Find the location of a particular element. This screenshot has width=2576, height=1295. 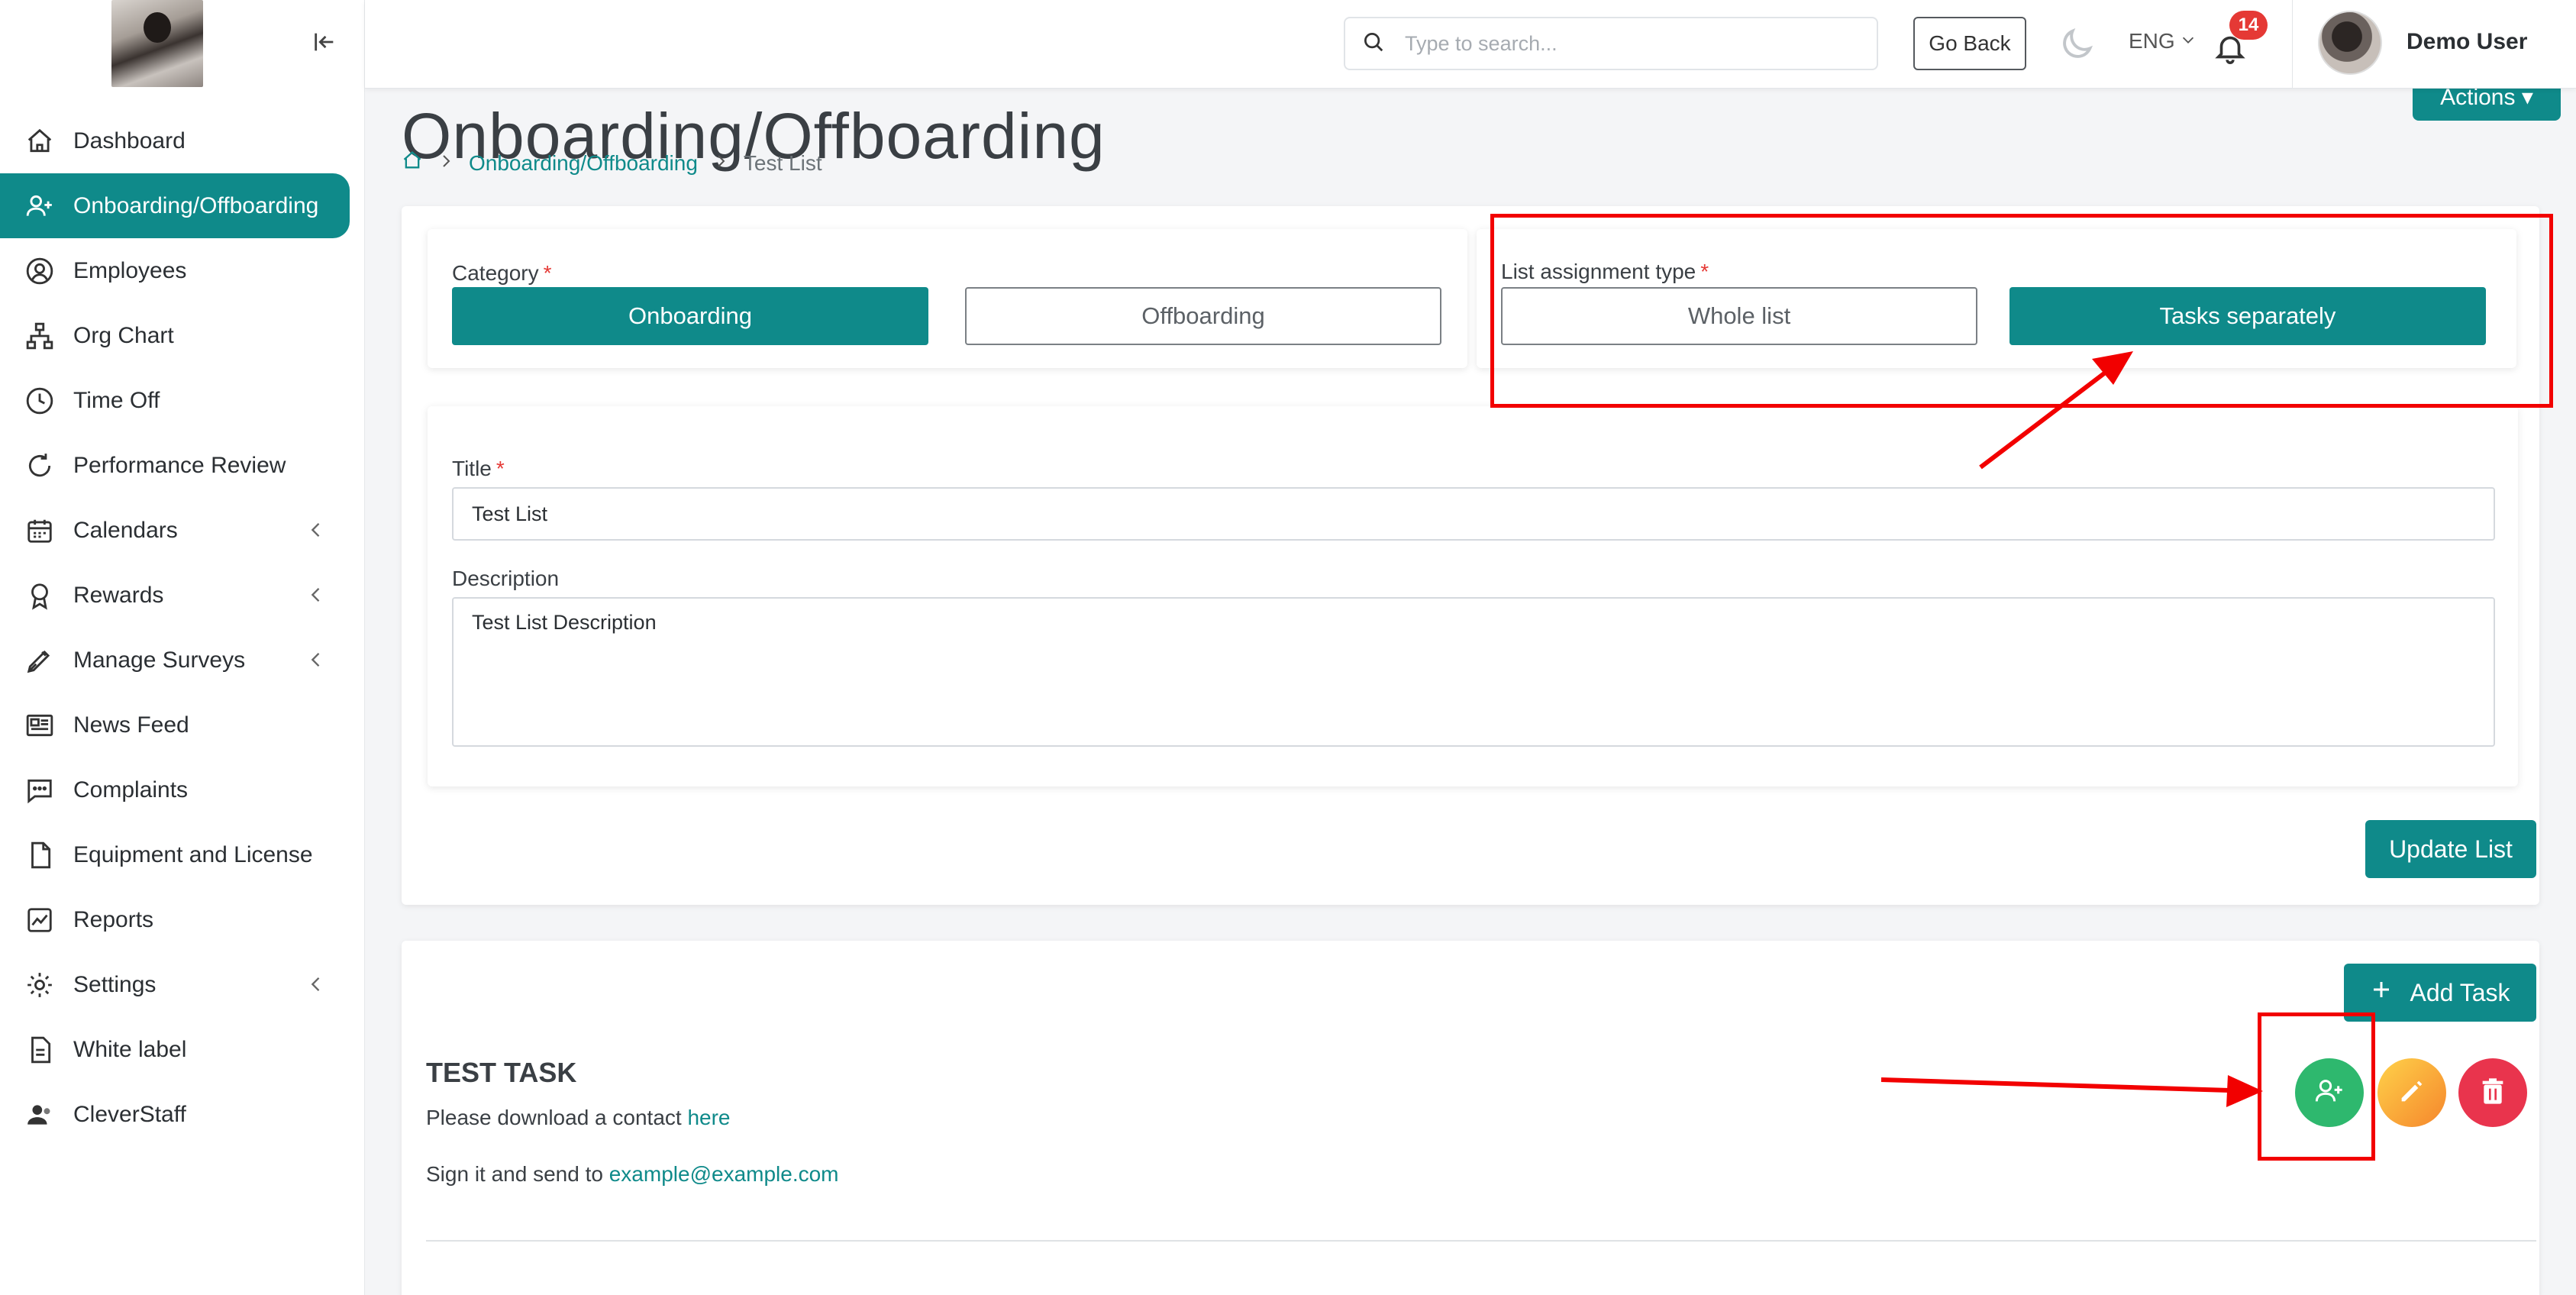

annotation-arrows is located at coordinates (2071, 729).